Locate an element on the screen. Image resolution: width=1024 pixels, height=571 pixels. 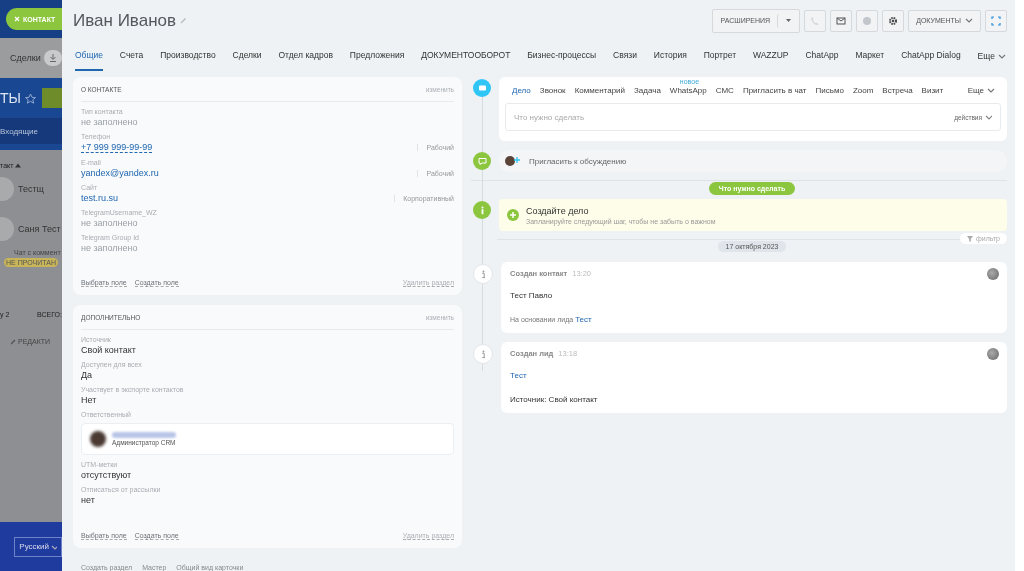
field-value: отсутствуют is located at coordinates (106, 475).